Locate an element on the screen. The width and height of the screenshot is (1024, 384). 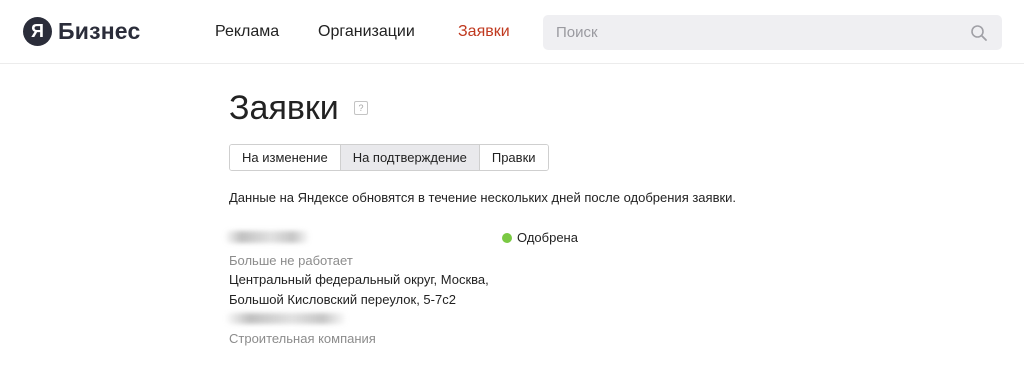
help-icon: ? is located at coordinates (361, 108).